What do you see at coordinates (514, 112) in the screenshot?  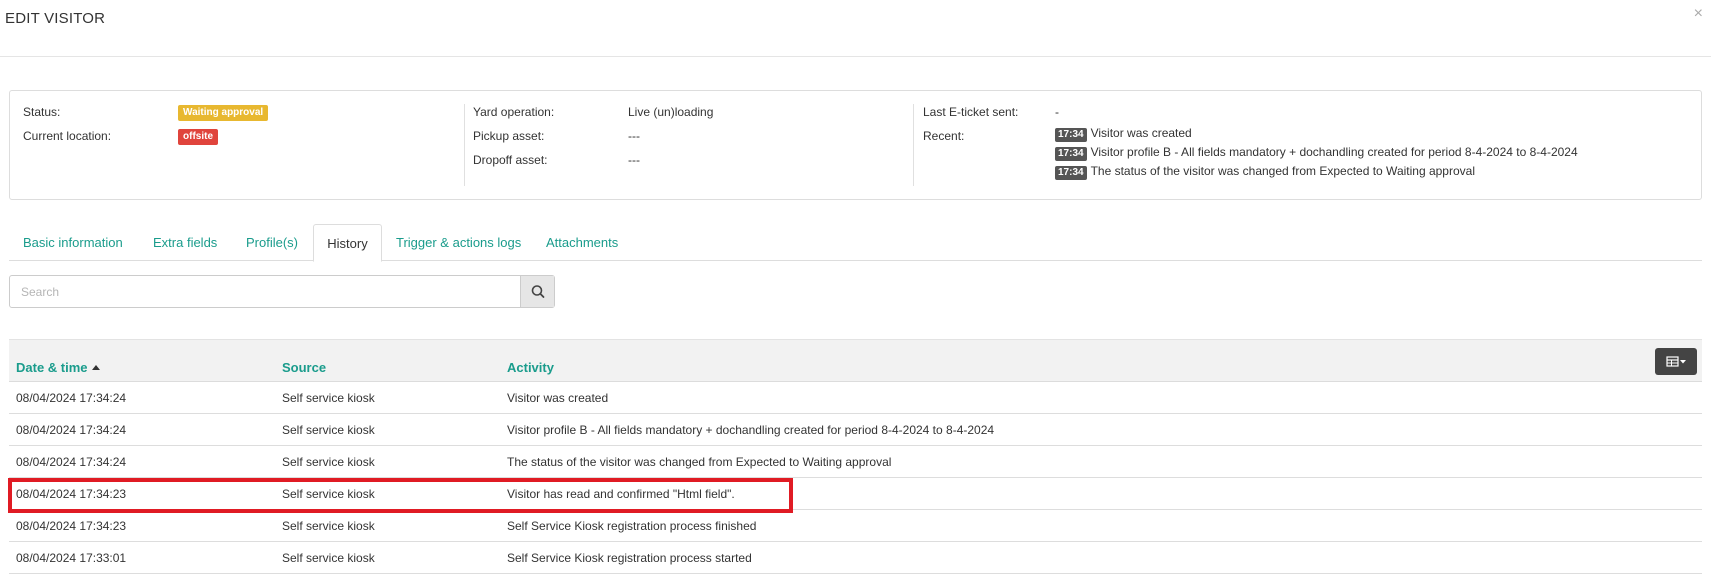 I see `yard-operation-label: Yard operation:` at bounding box center [514, 112].